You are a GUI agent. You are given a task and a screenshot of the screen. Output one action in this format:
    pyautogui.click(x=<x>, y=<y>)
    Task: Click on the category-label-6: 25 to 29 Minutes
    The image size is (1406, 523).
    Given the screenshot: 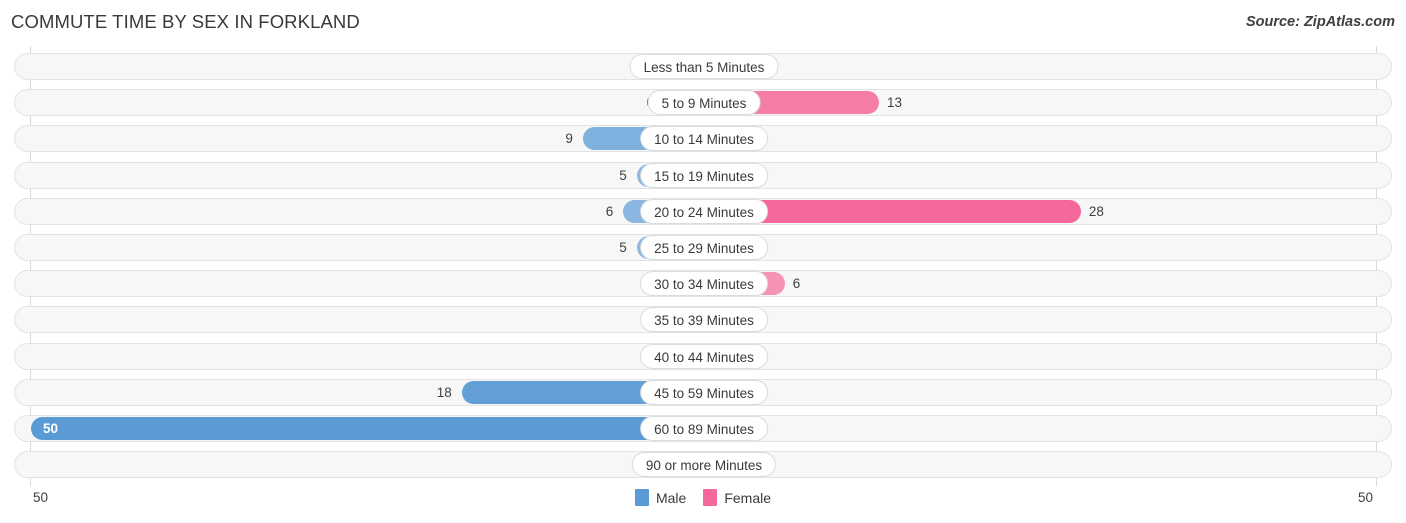 What is the action you would take?
    pyautogui.click(x=704, y=247)
    